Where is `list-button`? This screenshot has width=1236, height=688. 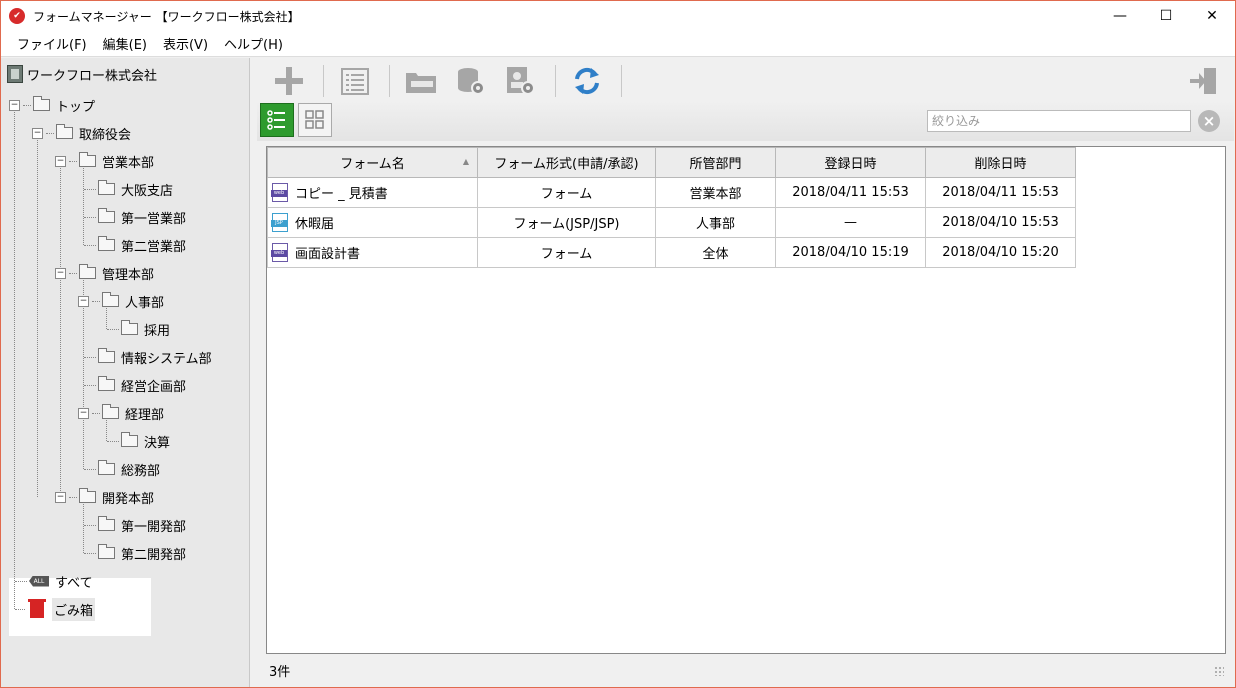 list-button is located at coordinates (355, 81).